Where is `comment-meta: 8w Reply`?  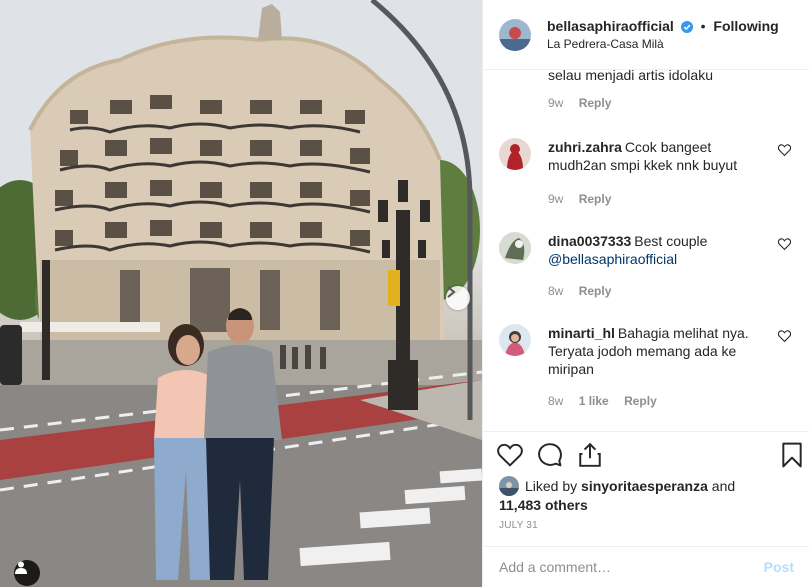
comment-meta: 8w Reply is located at coordinates (585, 291).